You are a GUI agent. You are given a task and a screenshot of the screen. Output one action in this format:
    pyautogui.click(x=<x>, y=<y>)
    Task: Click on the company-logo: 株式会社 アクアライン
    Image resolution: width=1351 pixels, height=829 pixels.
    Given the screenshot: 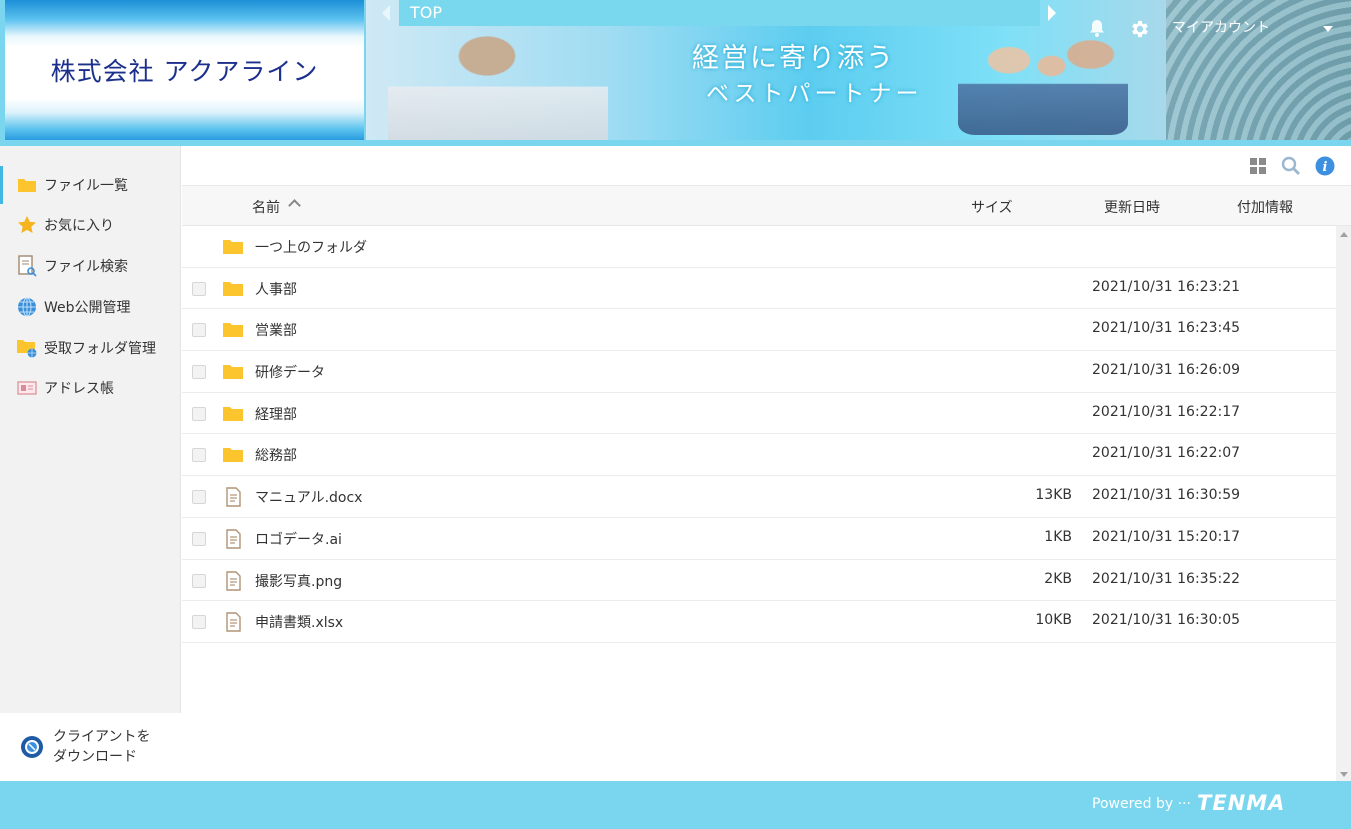 What is the action you would take?
    pyautogui.click(x=184, y=70)
    